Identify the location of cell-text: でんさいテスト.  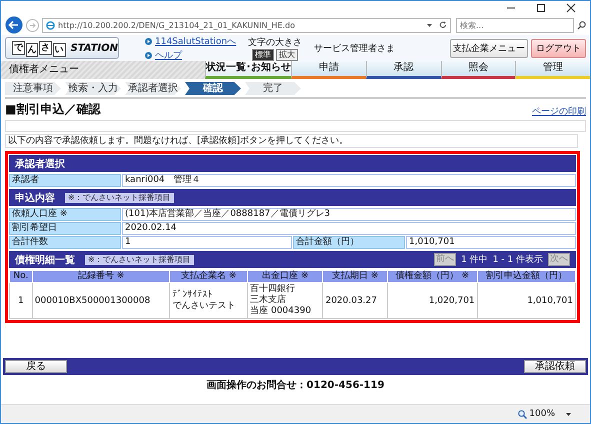
(204, 306).